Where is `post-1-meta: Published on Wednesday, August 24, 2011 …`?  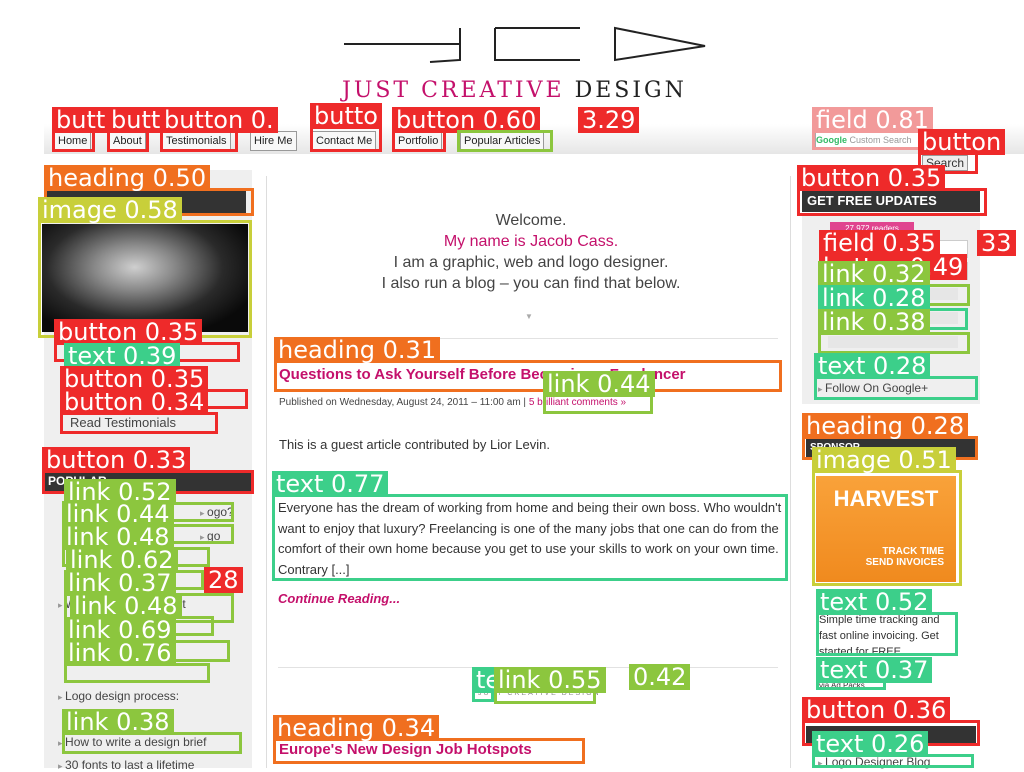
post-1-meta: Published on Wednesday, August 24, 2011 … is located at coordinates (453, 402).